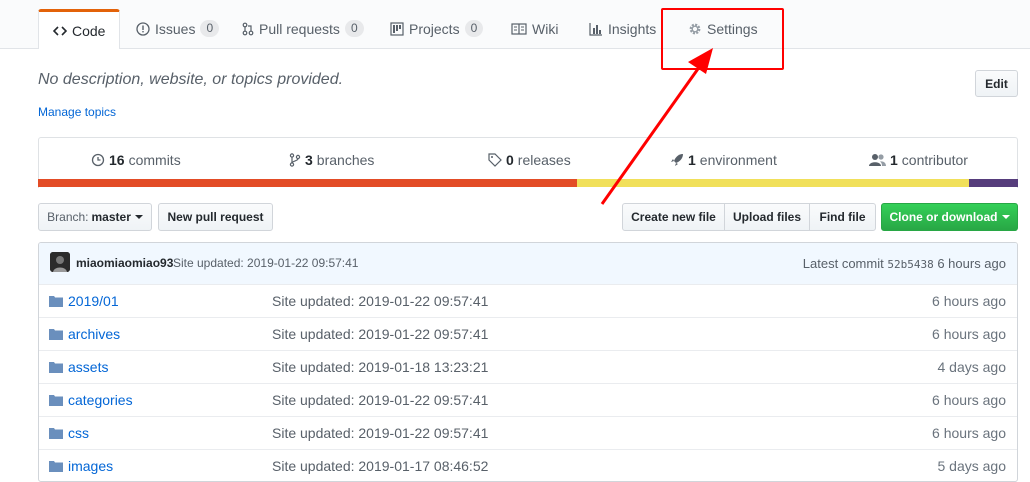 This screenshot has width=1030, height=482. Describe the element at coordinates (519, 28) in the screenshot. I see `book-icon` at that location.